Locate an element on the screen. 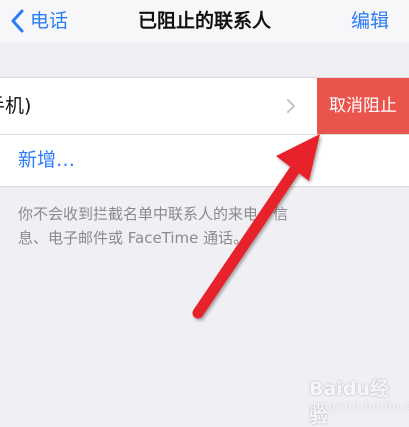  blocked-contact-row: 手机) 取消阻止 is located at coordinates (204, 106).